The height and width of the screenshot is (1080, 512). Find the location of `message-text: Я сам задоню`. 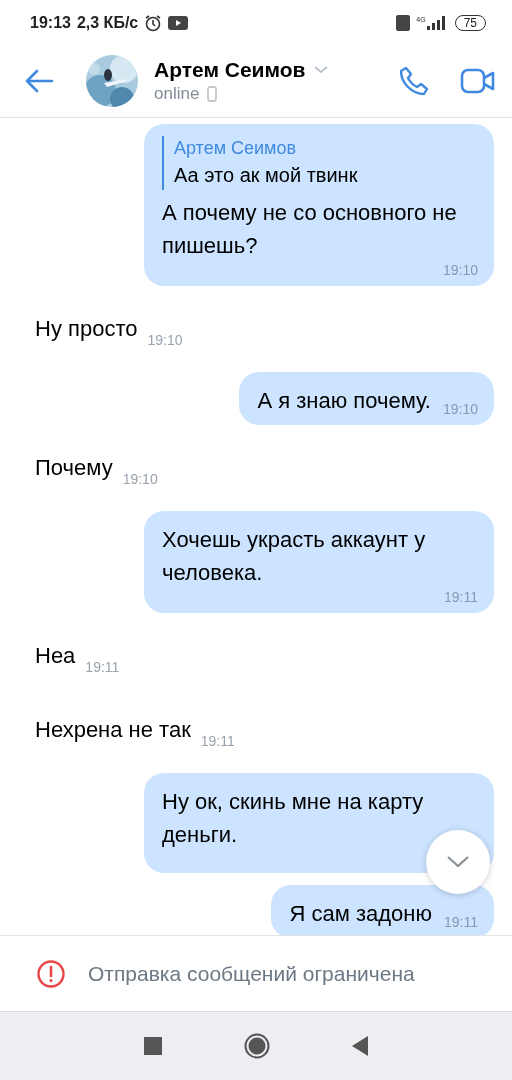

message-text: Я сам задоню is located at coordinates (360, 914).